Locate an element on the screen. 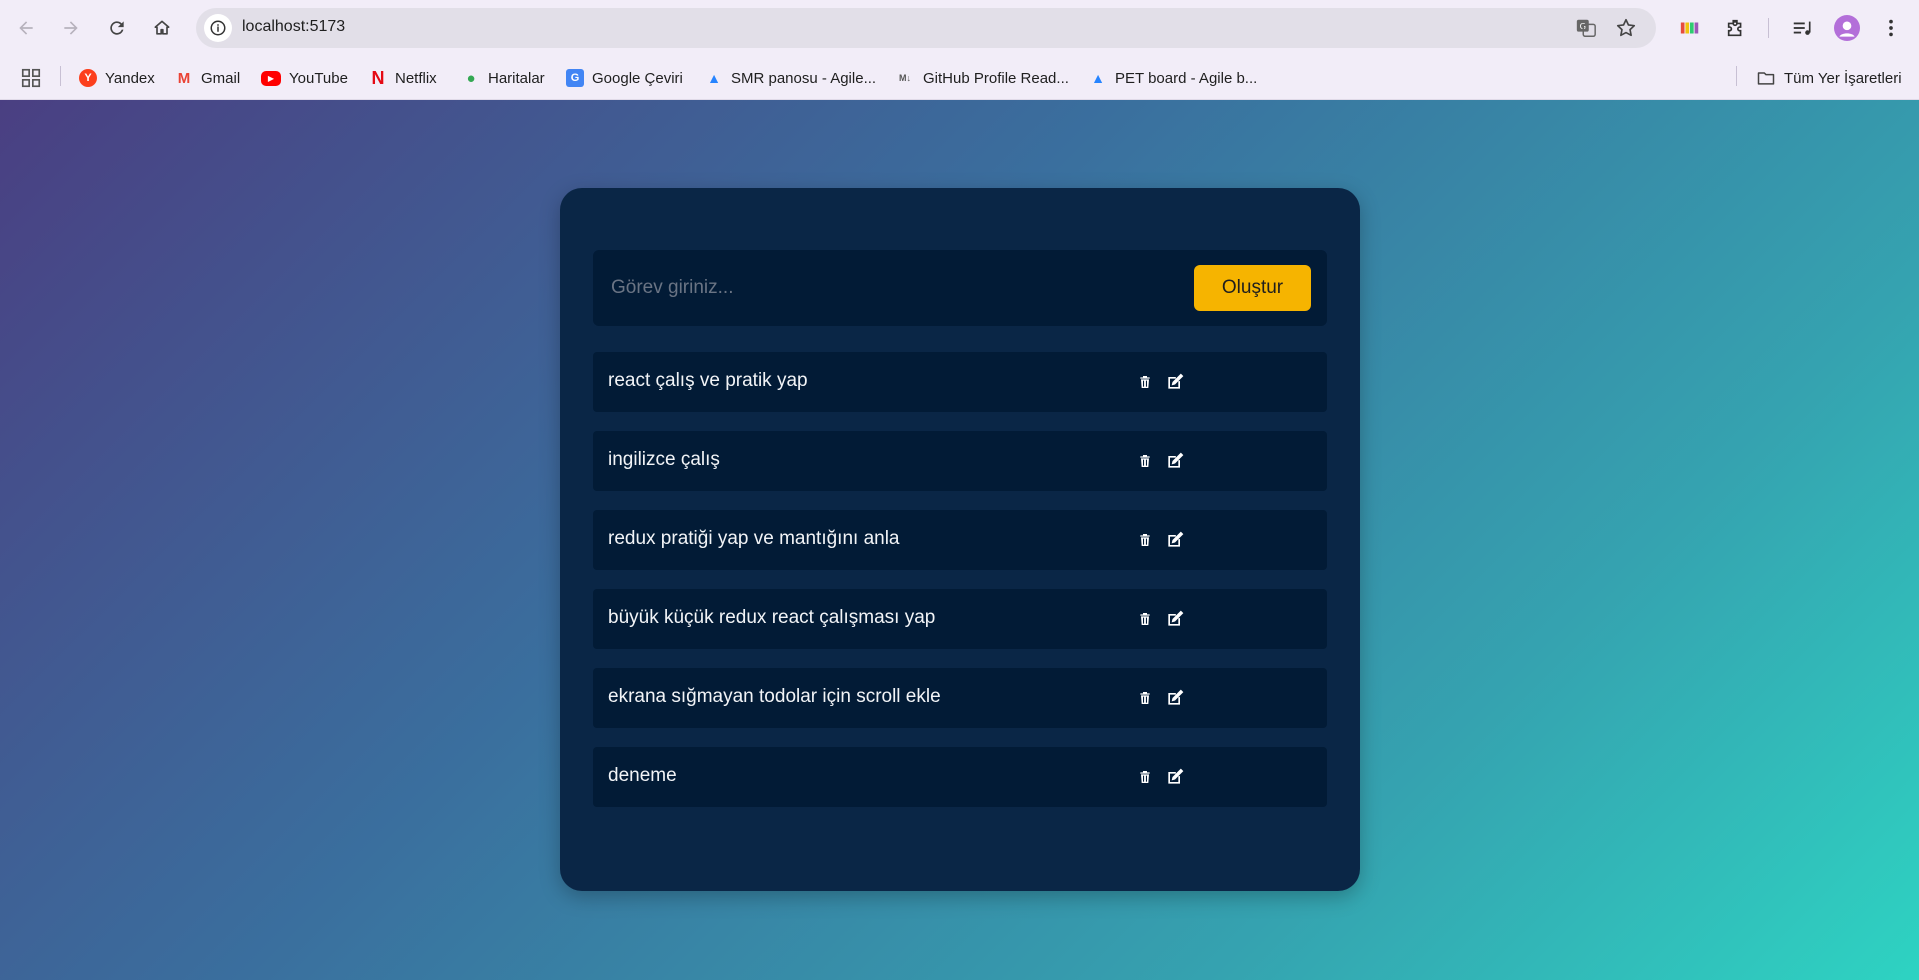 This screenshot has height=980, width=1919. browser-toolbar: localhost:5173 G is located at coordinates (959, 28).